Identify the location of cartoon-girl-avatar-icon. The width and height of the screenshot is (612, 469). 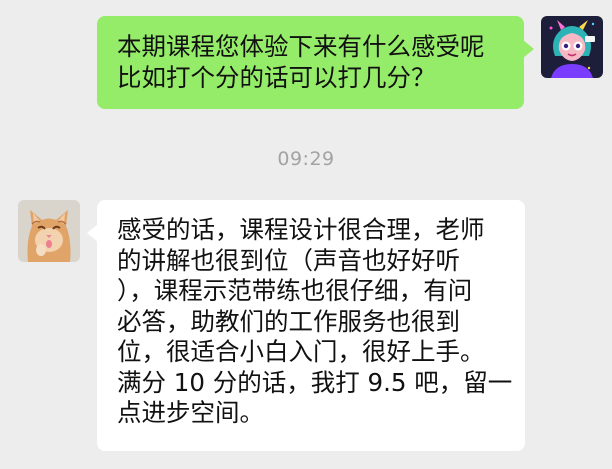
(572, 47).